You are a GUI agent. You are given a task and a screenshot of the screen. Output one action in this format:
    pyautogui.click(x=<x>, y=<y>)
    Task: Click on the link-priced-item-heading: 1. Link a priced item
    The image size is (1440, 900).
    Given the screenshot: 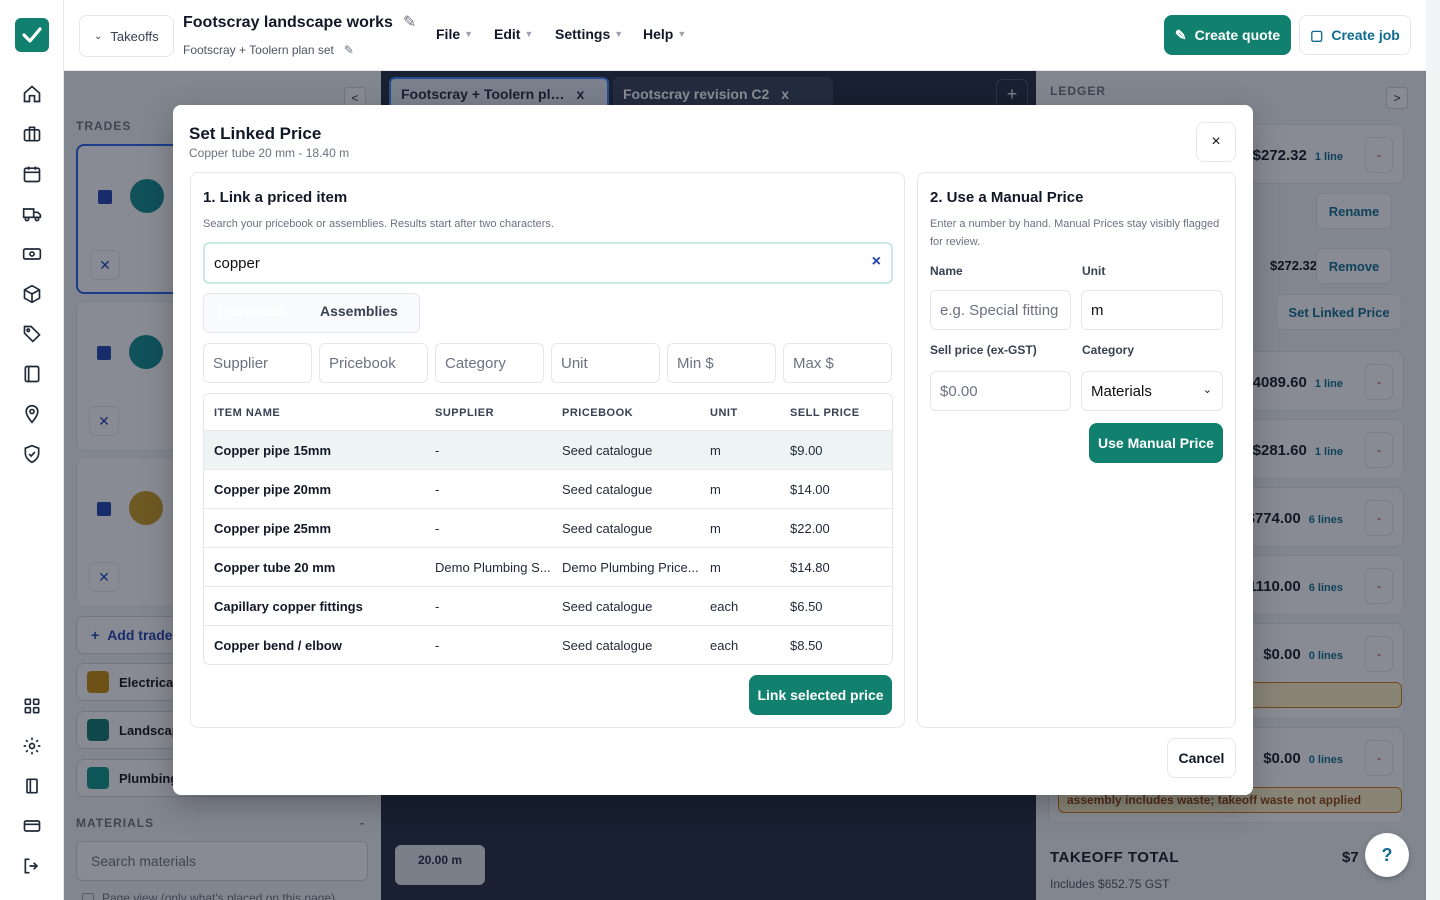 What is the action you would take?
    pyautogui.click(x=275, y=197)
    